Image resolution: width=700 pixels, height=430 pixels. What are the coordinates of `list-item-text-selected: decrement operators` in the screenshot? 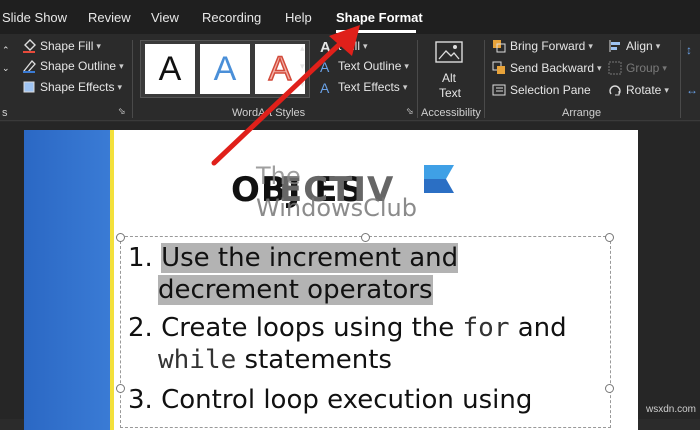 It's located at (295, 290).